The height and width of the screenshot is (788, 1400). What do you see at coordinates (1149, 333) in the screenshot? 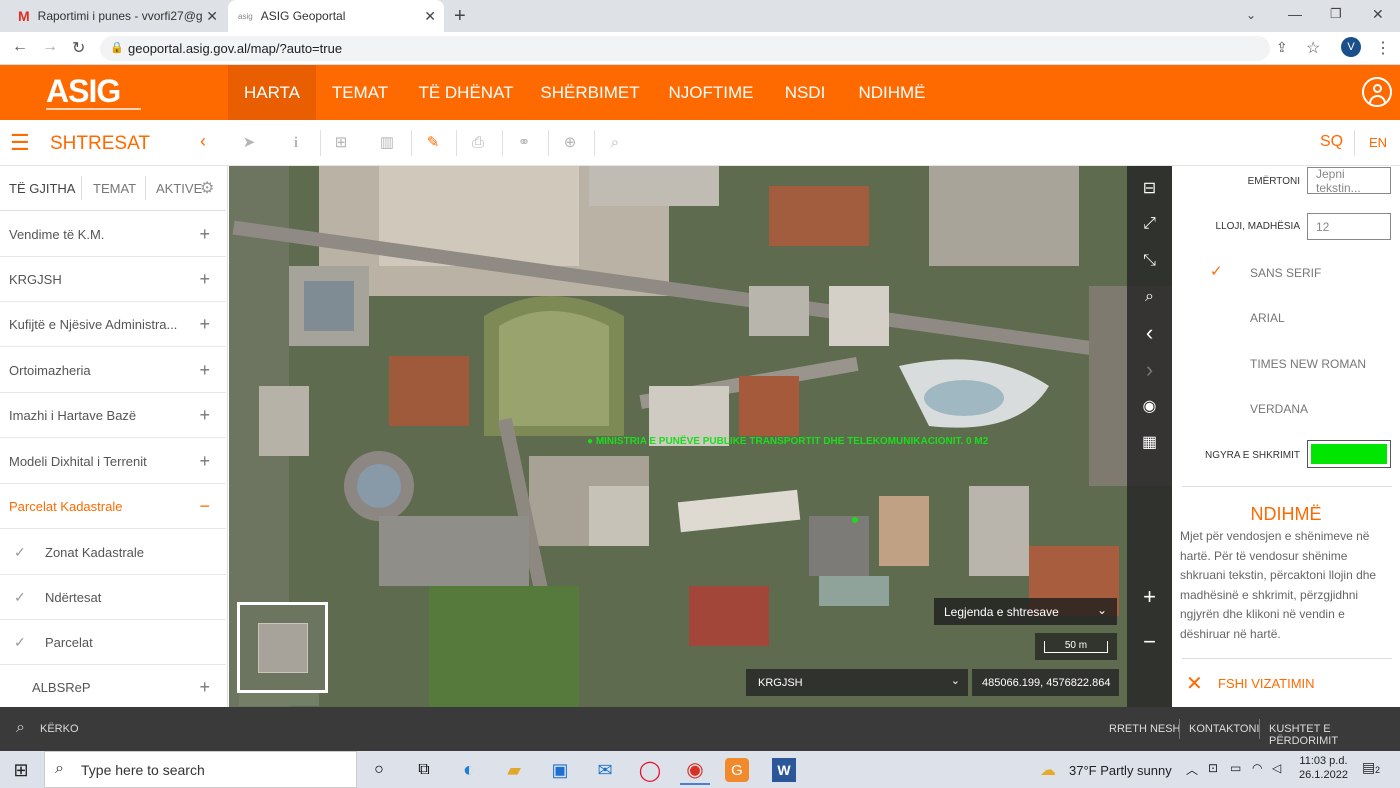
I see `previous-extent-icon: ‹` at bounding box center [1149, 333].